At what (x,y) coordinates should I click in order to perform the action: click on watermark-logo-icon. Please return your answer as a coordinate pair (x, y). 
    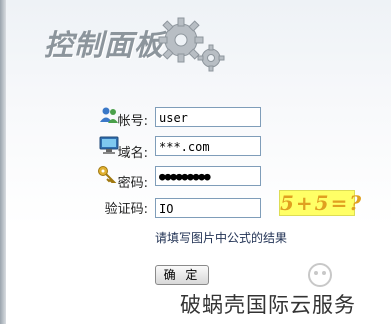
    Looking at the image, I should click on (320, 275).